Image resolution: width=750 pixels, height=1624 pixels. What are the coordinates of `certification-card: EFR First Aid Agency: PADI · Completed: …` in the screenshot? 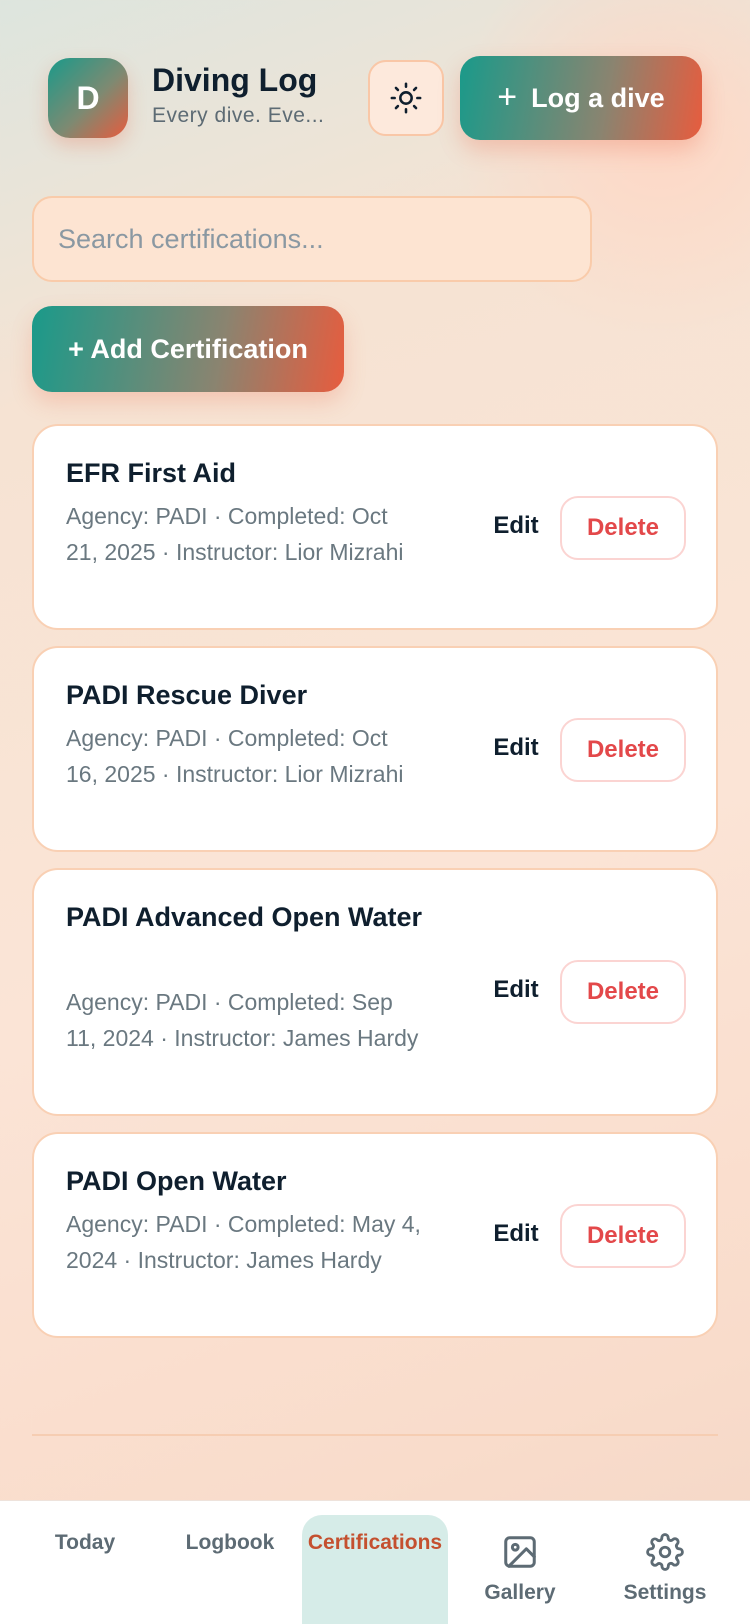 It's located at (375, 527).